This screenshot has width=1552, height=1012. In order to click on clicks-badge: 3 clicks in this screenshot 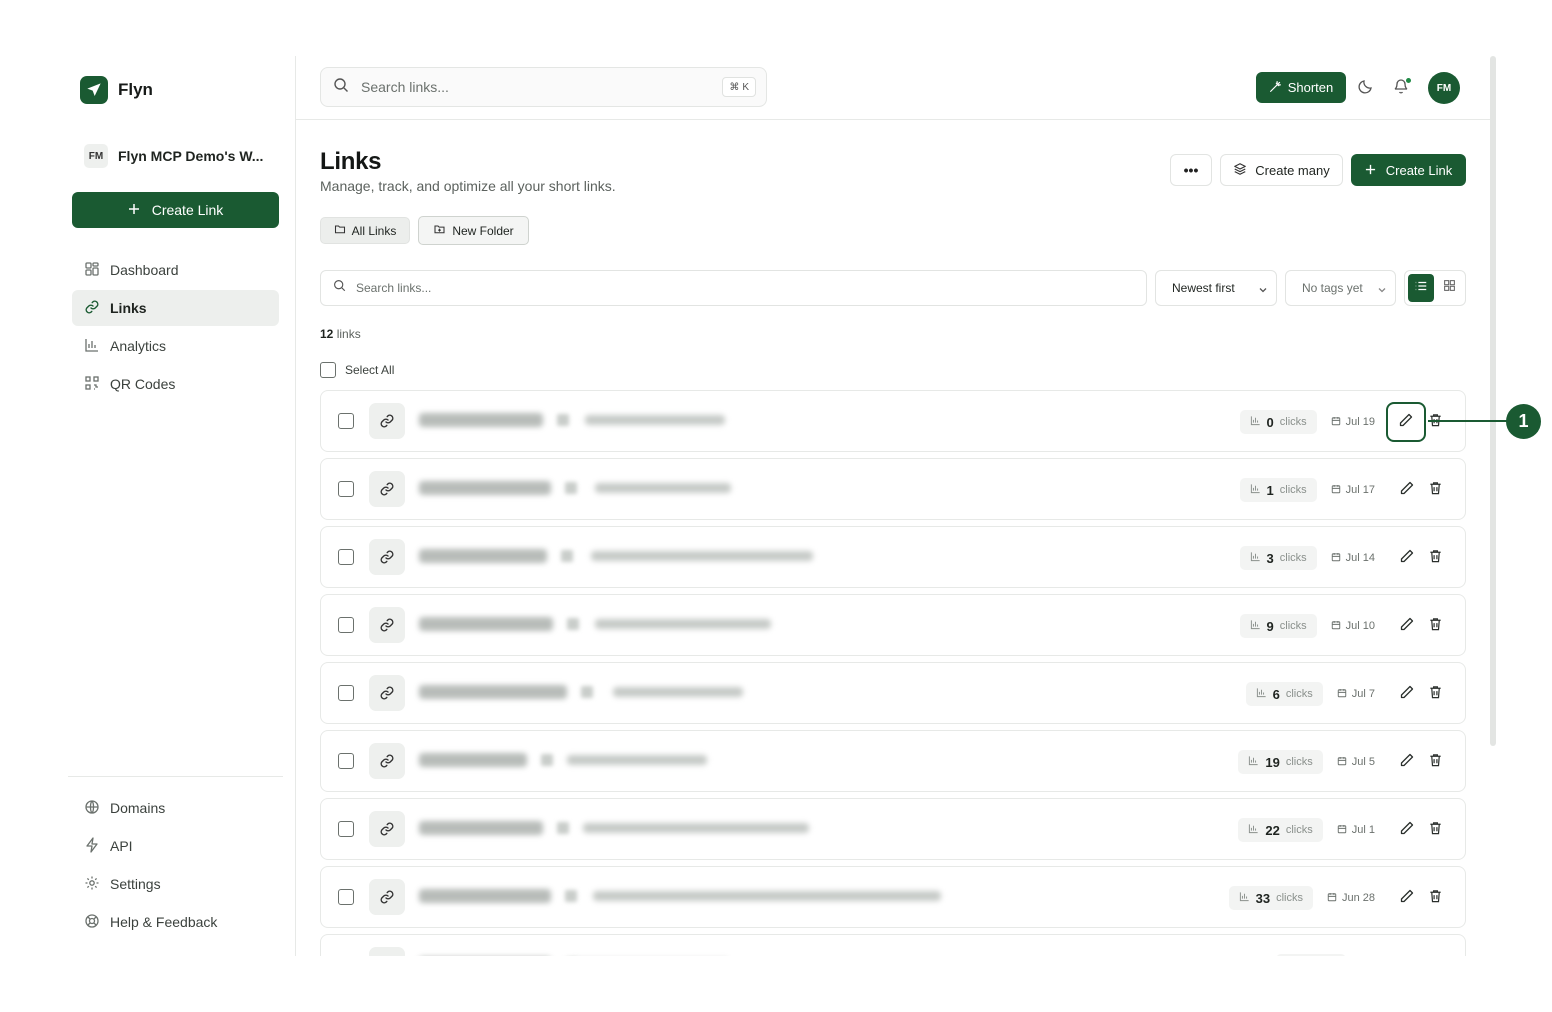, I will do `click(1278, 558)`.